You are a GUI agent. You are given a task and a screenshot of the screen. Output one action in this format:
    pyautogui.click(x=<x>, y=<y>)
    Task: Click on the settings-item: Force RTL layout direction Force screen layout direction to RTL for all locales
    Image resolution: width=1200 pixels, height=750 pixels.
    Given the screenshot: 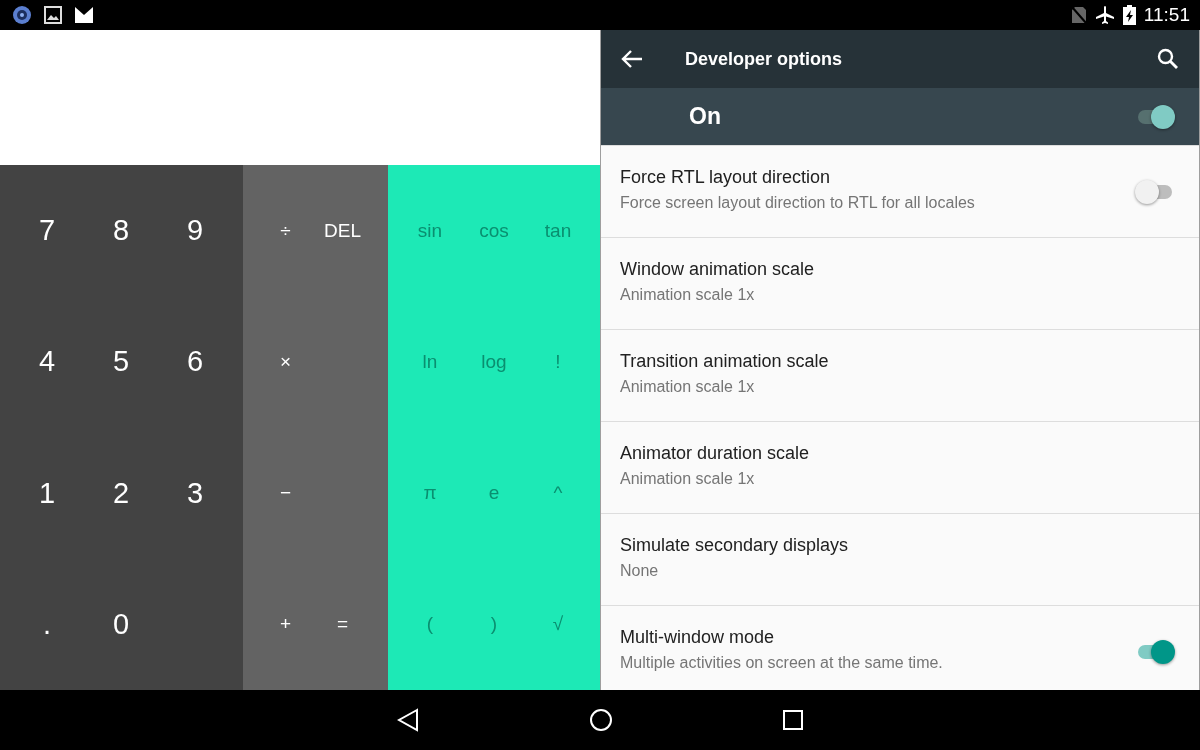 What is the action you would take?
    pyautogui.click(x=900, y=192)
    